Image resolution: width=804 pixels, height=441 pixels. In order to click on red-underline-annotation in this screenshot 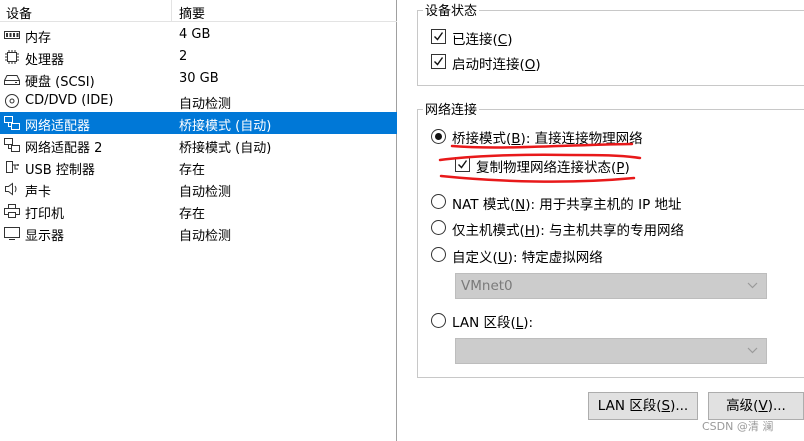, I will do `click(540, 162)`.